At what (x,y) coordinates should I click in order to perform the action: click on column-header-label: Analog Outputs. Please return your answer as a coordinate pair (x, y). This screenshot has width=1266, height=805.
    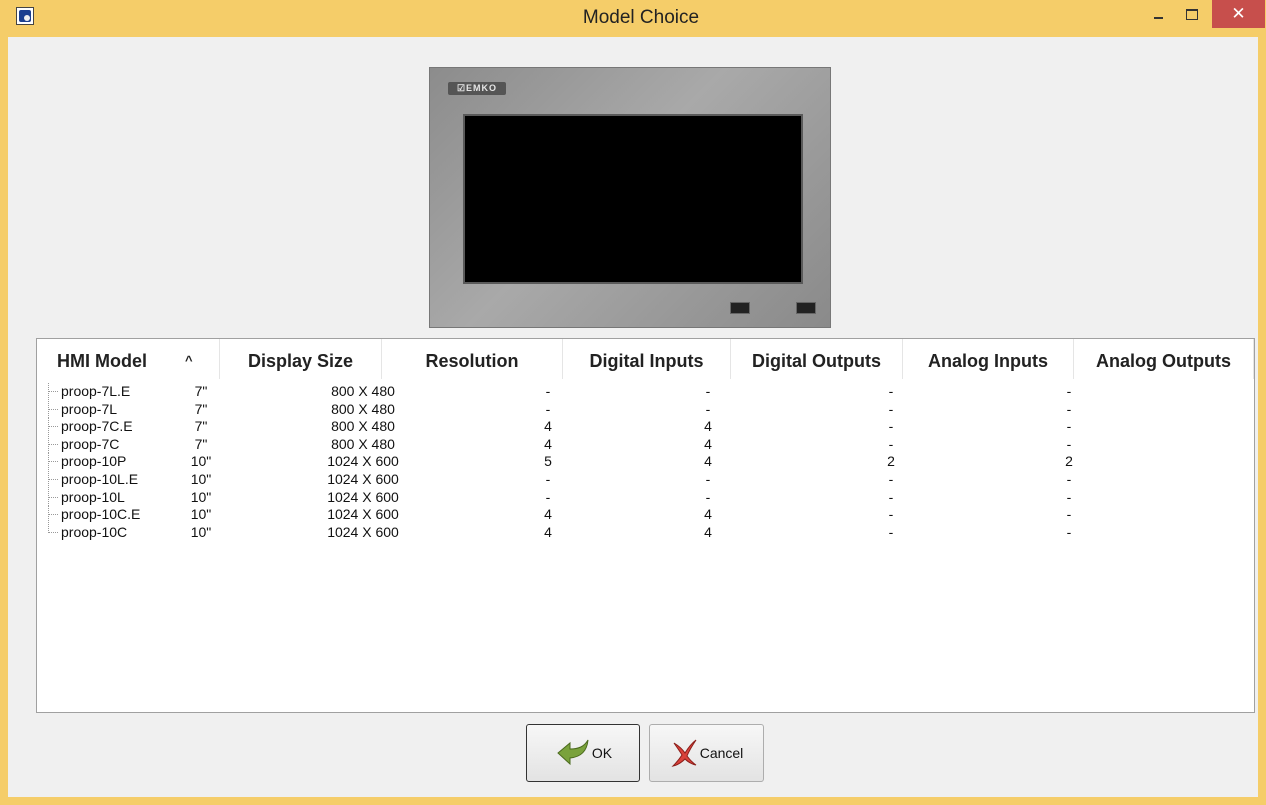
    Looking at the image, I should click on (1163, 361).